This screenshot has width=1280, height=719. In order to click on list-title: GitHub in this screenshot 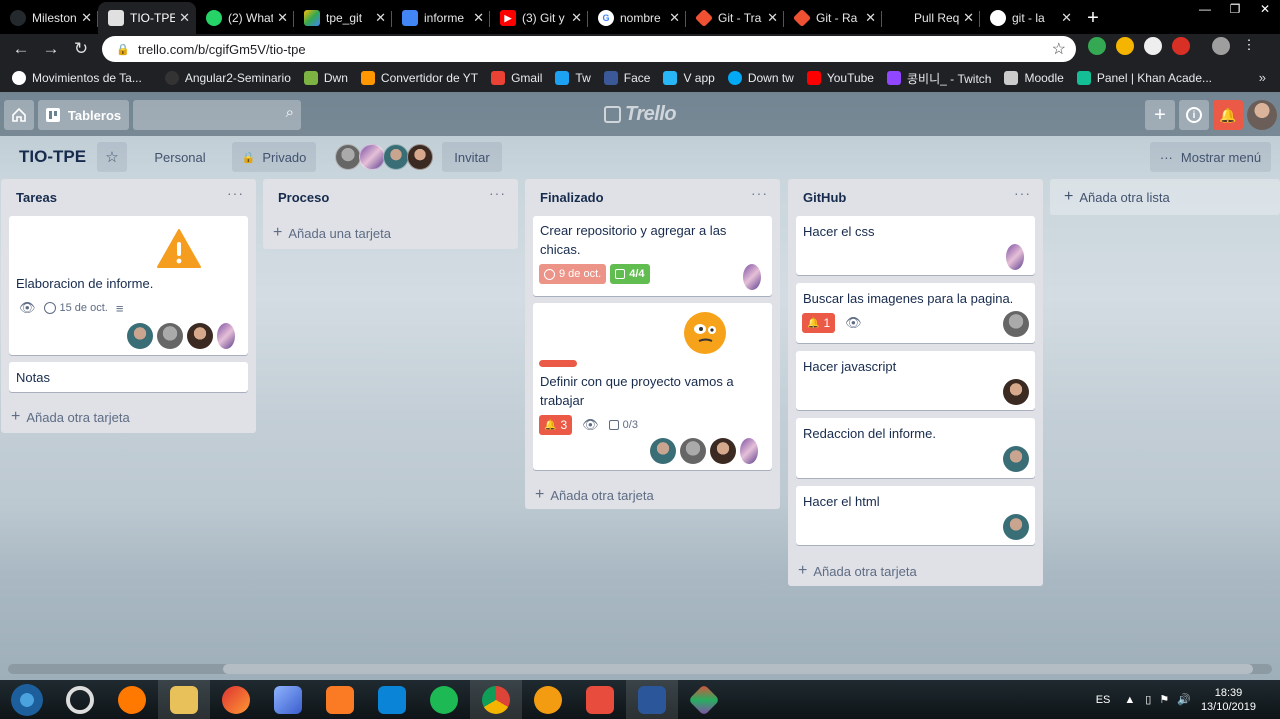, I will do `click(824, 197)`.